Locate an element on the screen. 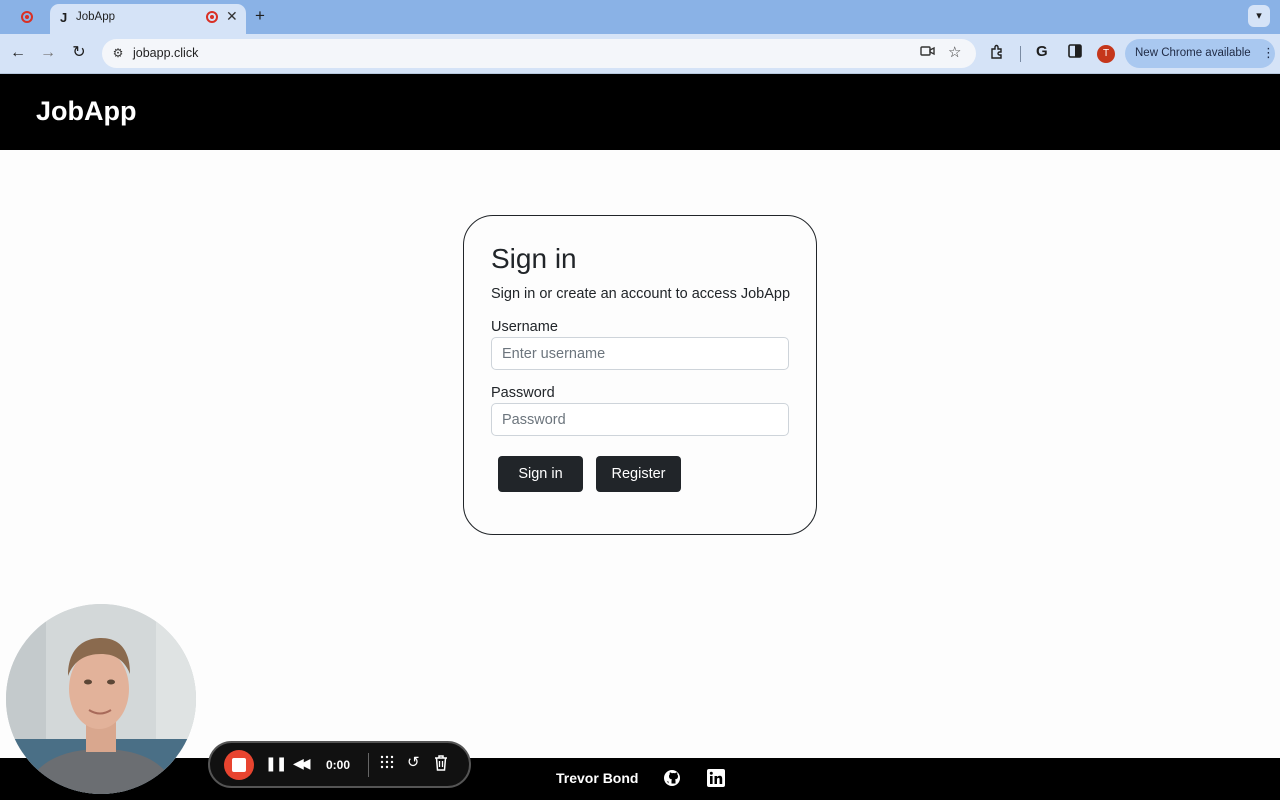 Image resolution: width=1280 pixels, height=800 pixels. webcam-video is located at coordinates (101, 699).